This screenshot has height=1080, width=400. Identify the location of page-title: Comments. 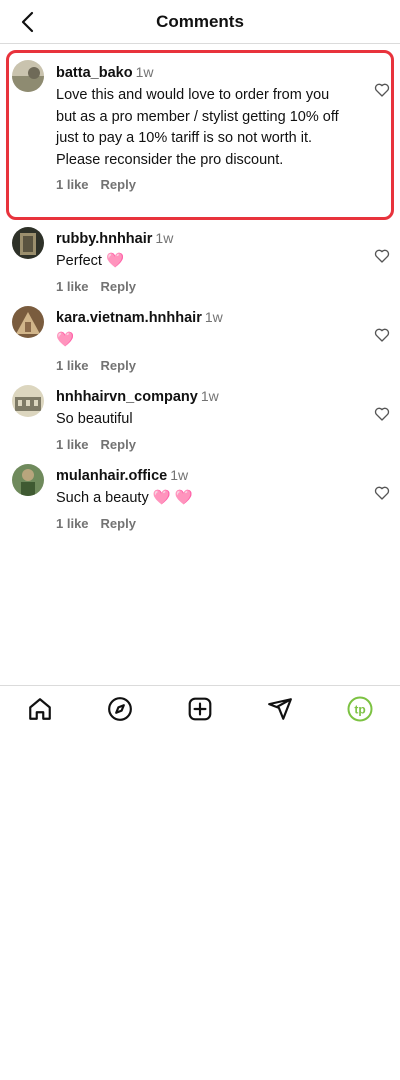
(200, 21).